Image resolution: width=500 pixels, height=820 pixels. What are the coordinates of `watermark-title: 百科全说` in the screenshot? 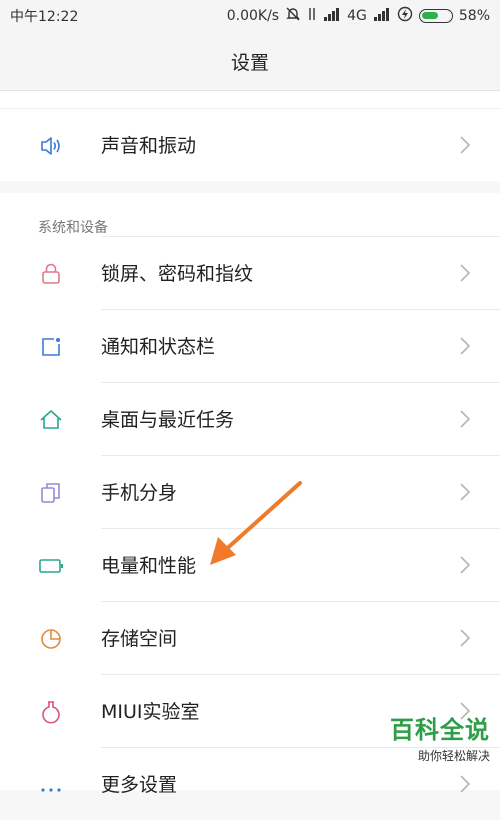 It's located at (440, 730).